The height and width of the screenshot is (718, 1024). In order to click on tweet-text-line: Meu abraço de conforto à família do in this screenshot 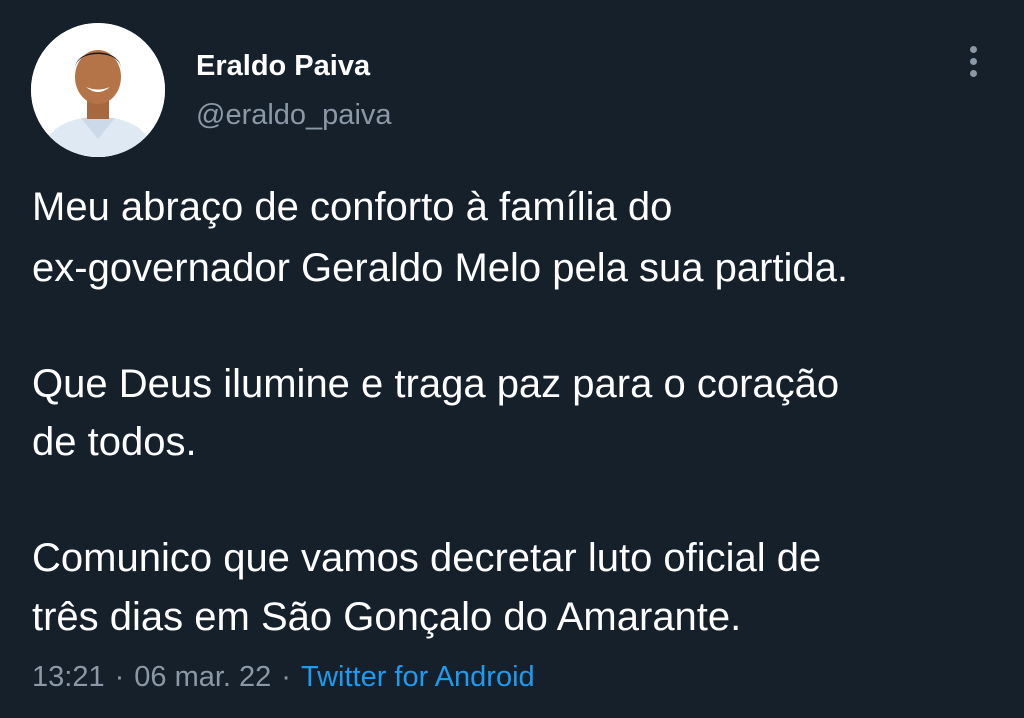, I will do `click(352, 207)`.